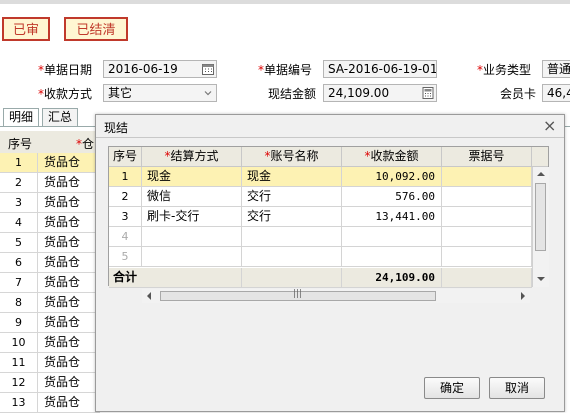 The image size is (570, 413). Describe the element at coordinates (50, 383) in the screenshot. I see `bg-table-row: 12 货品仓` at that location.